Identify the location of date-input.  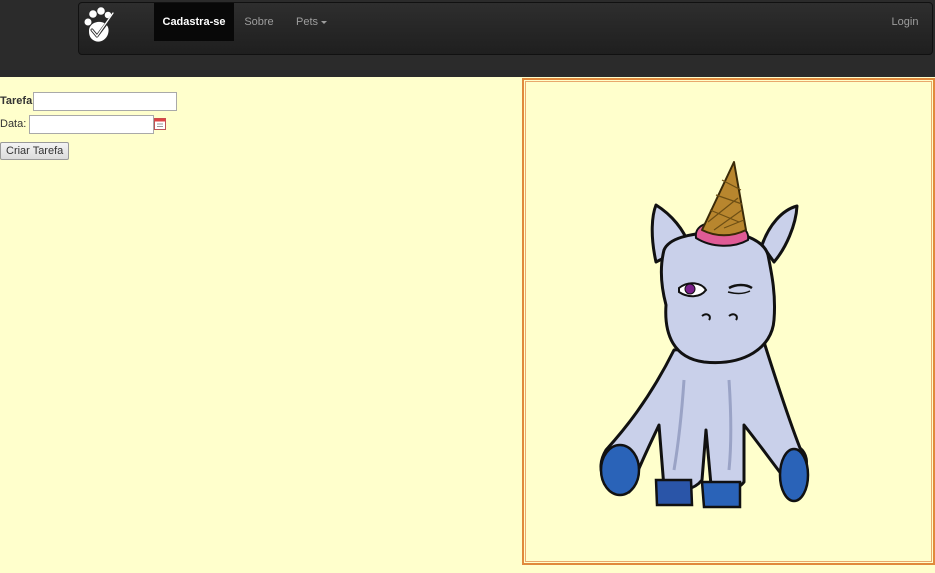
(91, 124).